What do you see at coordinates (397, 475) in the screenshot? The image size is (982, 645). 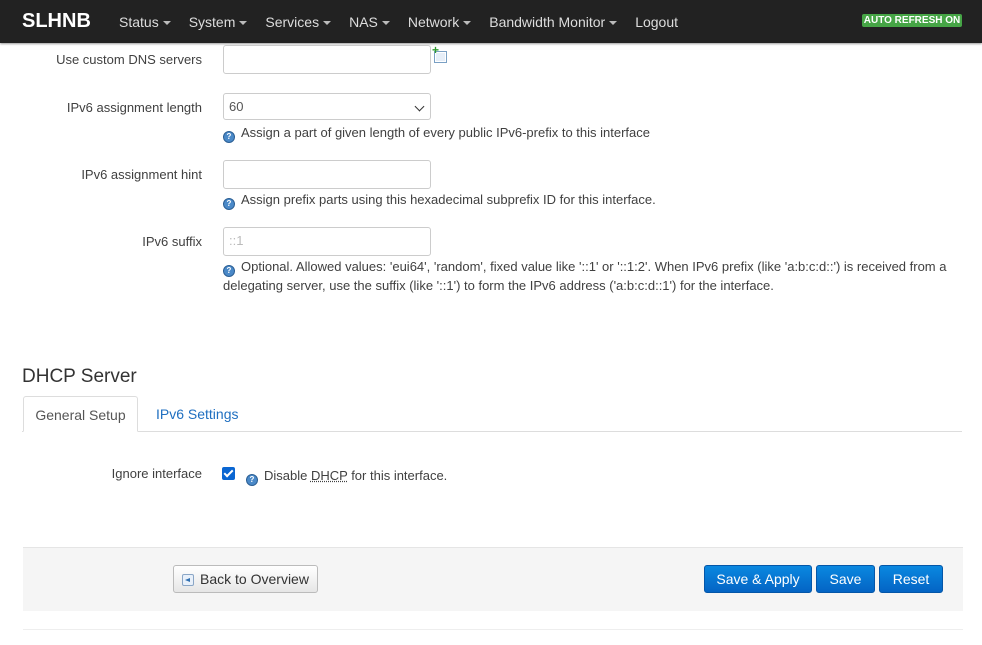 I see `ignore-help-suffix: for this interface.` at bounding box center [397, 475].